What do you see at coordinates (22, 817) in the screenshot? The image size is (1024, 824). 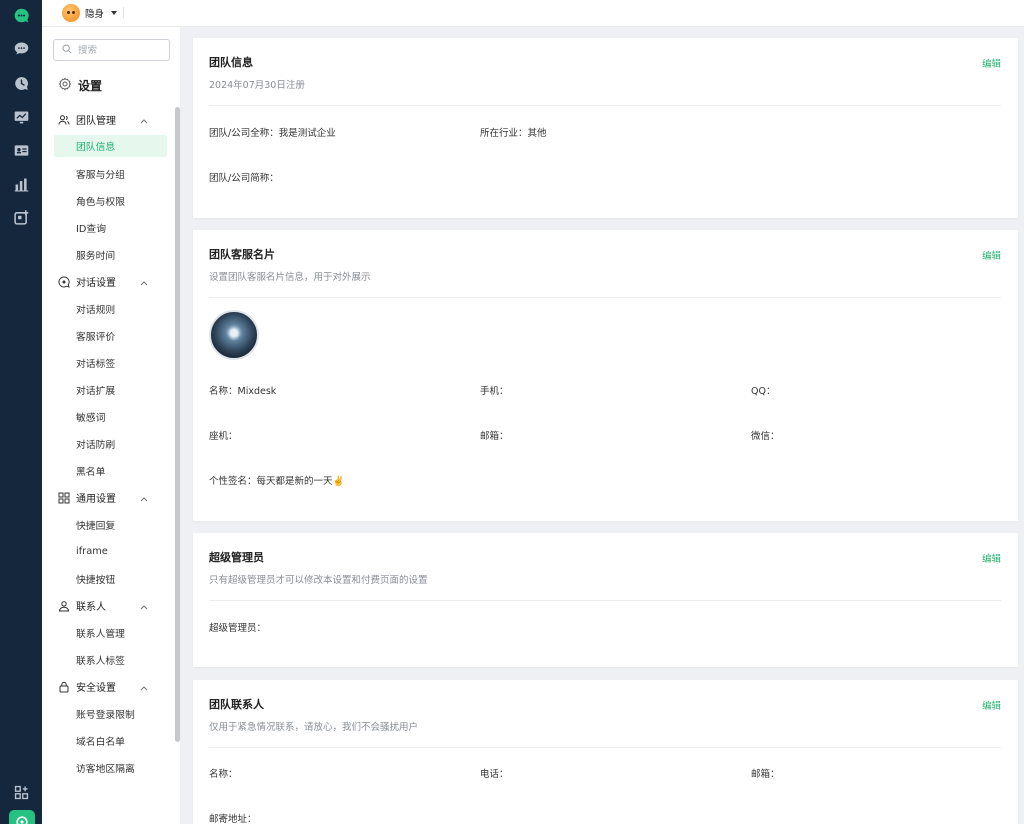 I see `settings-nav-icon` at bounding box center [22, 817].